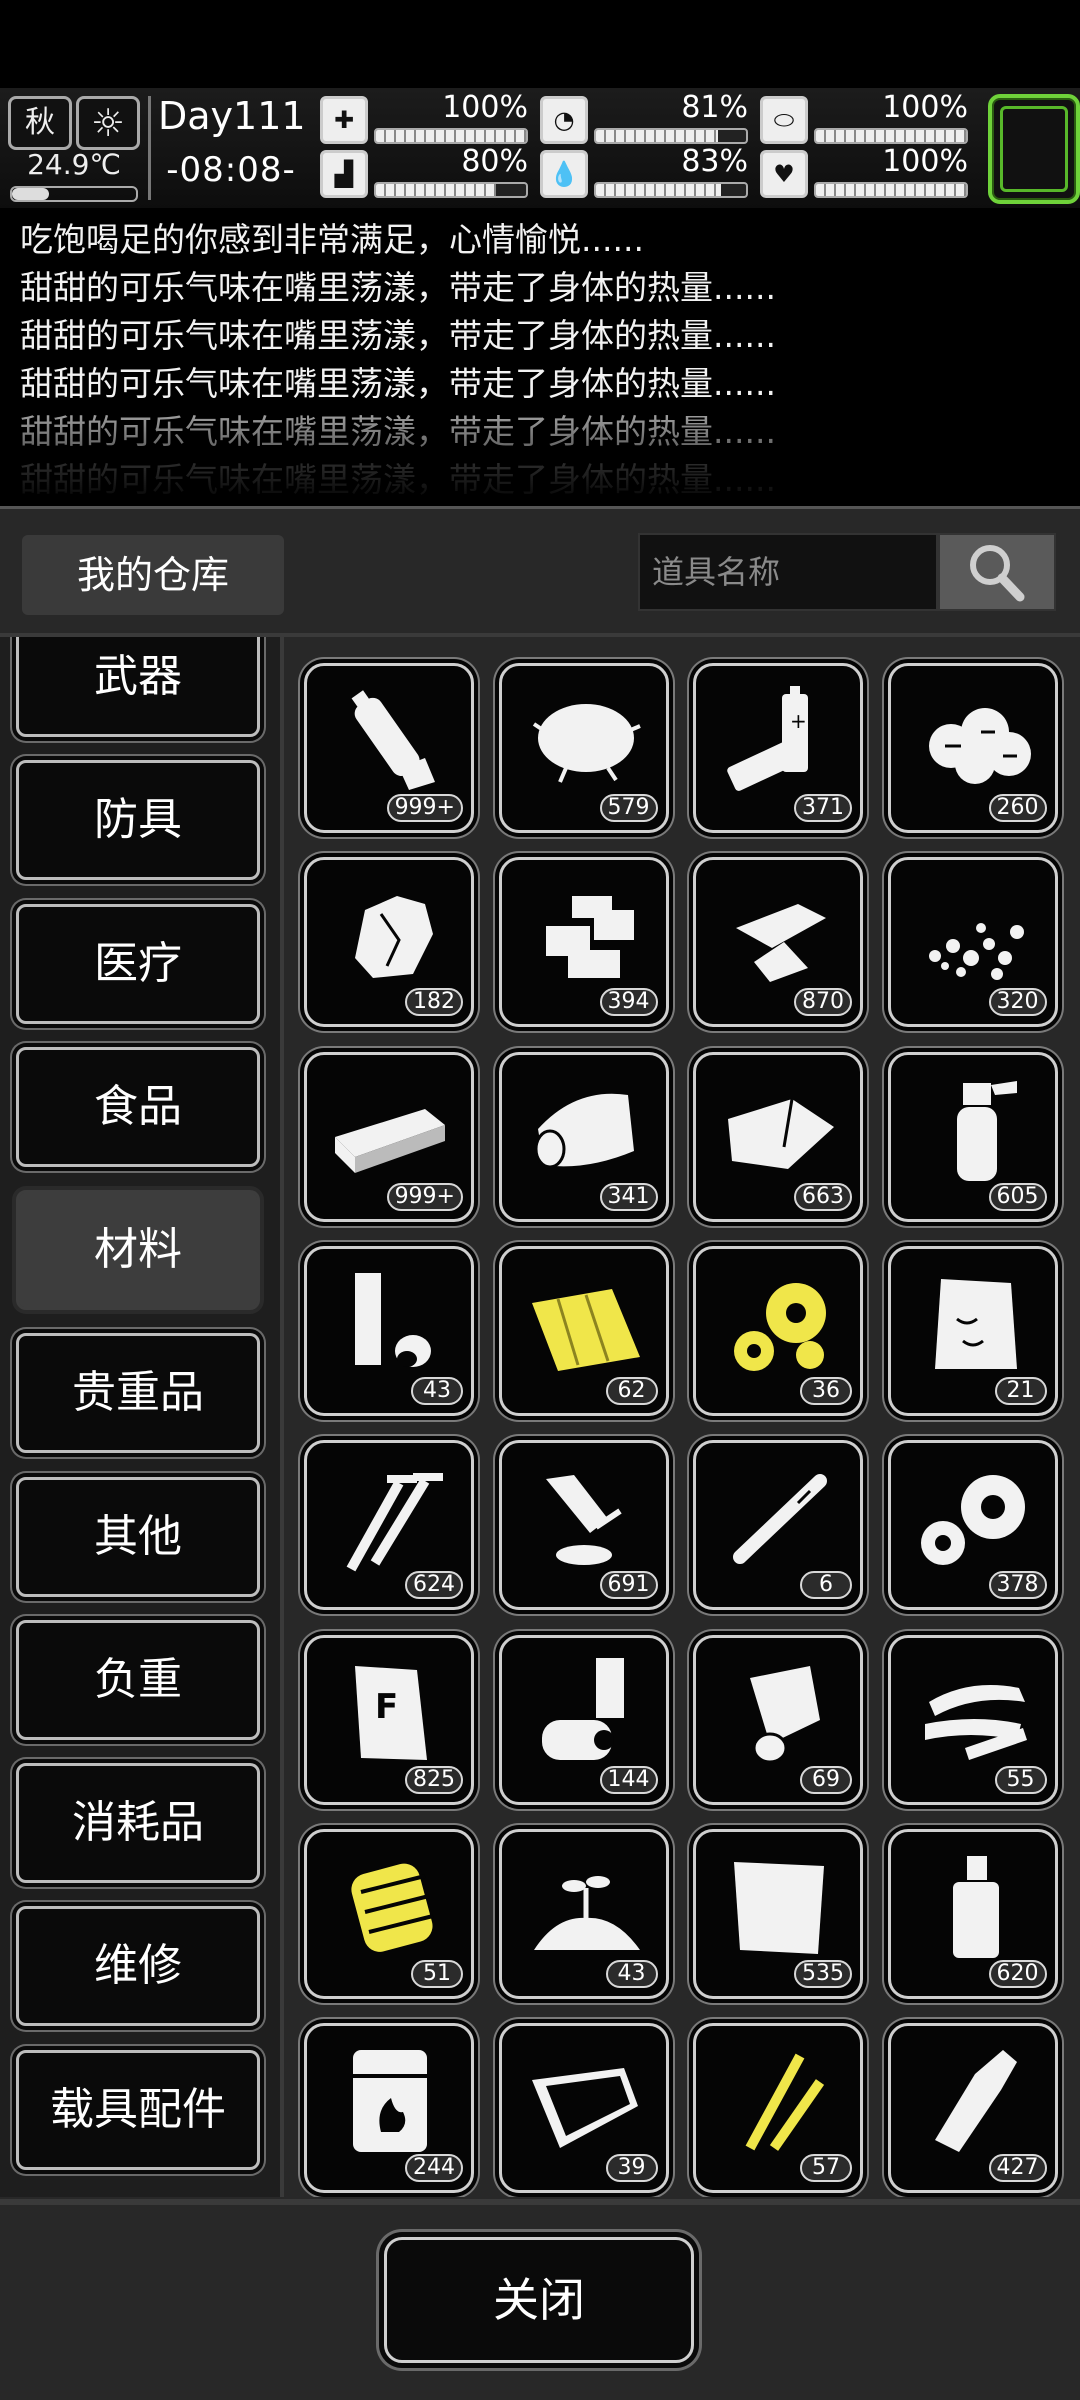 The width and height of the screenshot is (1080, 2400). Describe the element at coordinates (586, 743) in the screenshot. I see `fiber-bundle-icon` at that location.